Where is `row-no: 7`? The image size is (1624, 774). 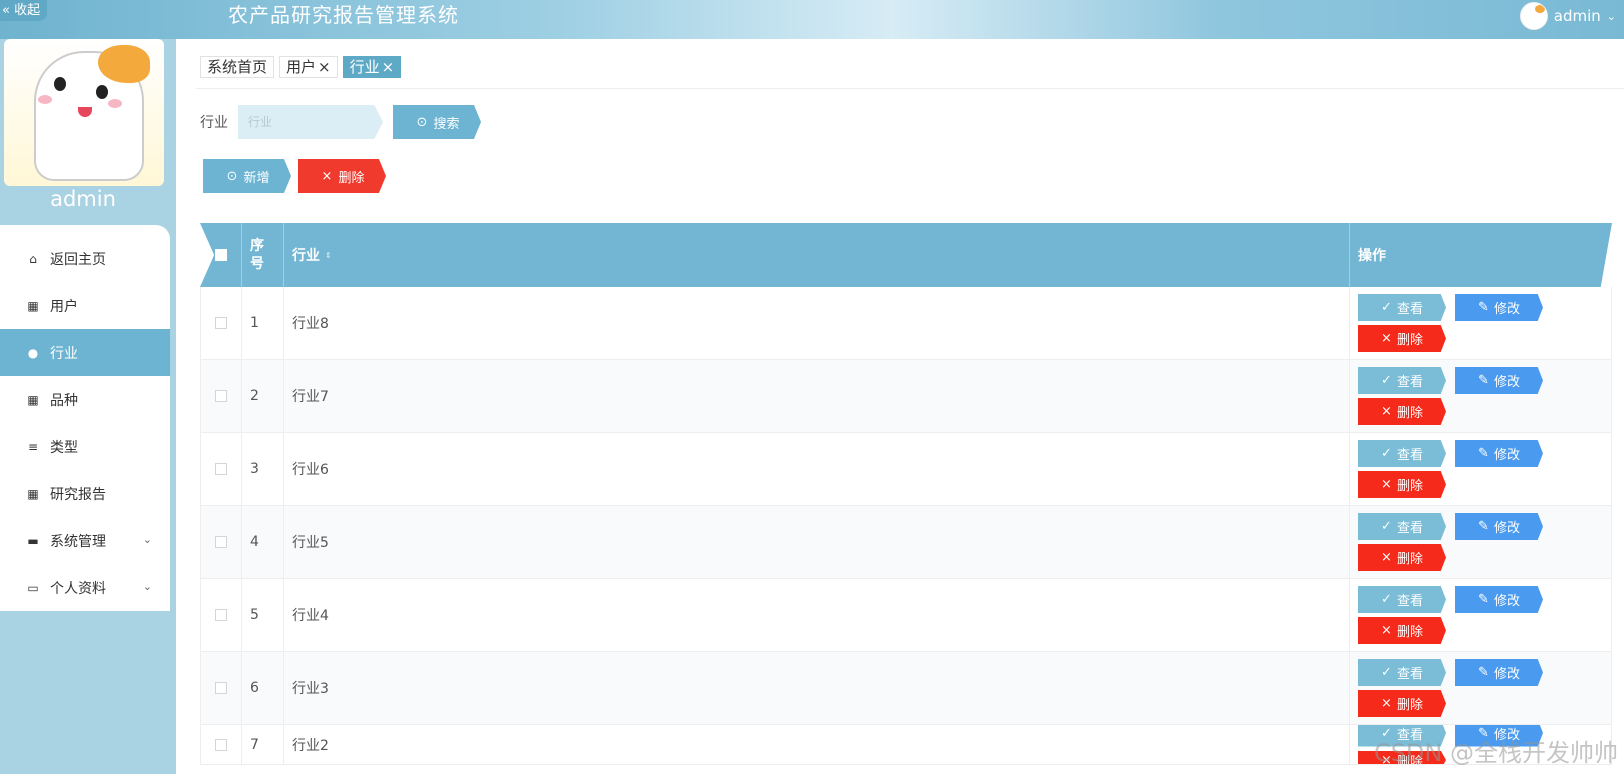 row-no: 7 is located at coordinates (263, 744).